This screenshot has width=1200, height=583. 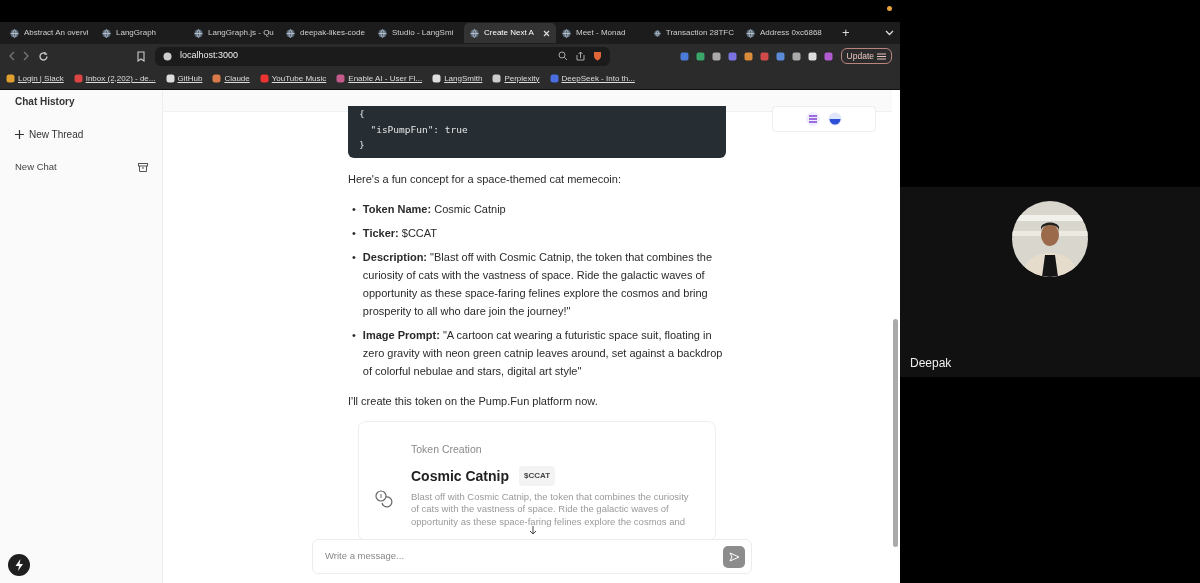 I want to click on browser-tab: Transaction 28TFC, so click(x=694, y=33).